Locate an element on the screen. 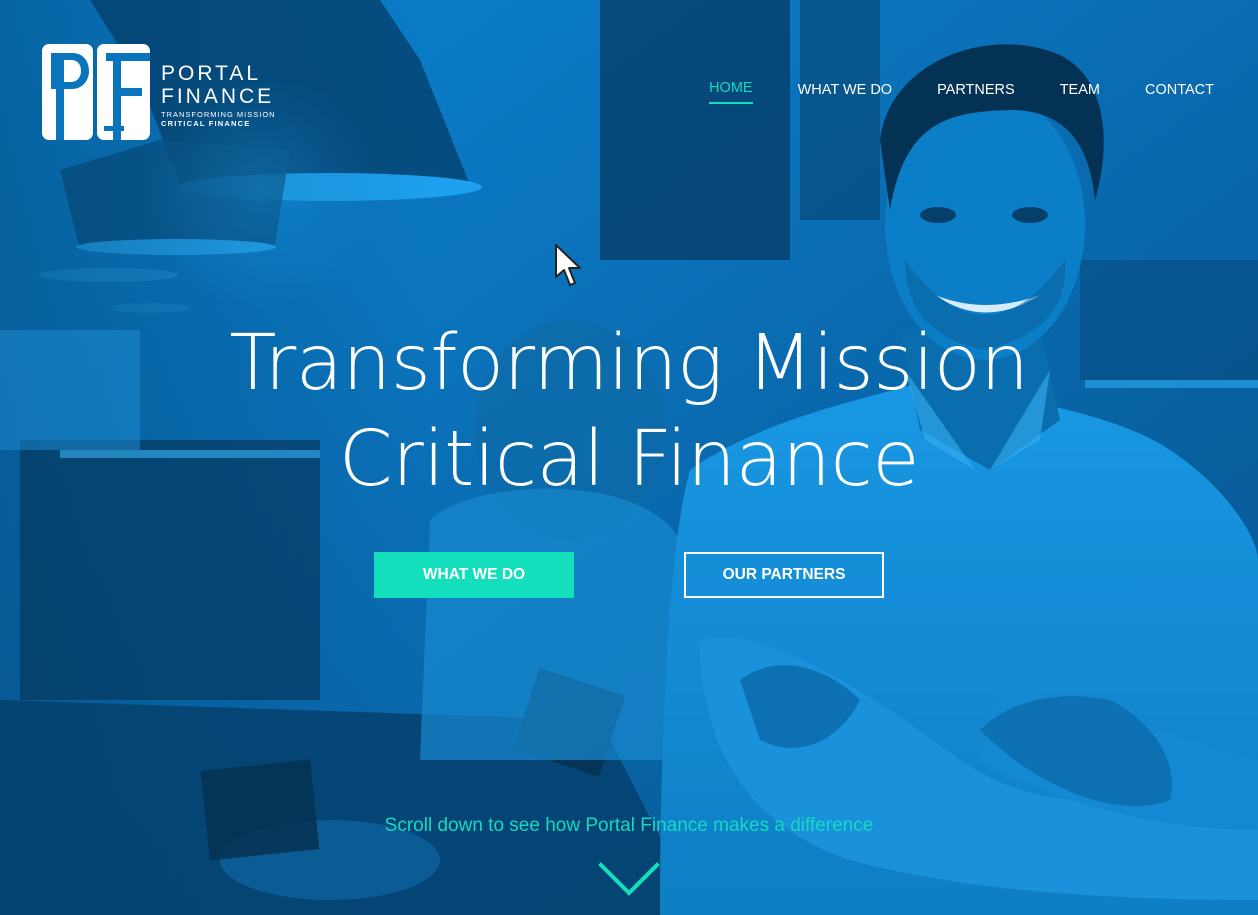 The width and height of the screenshot is (1258, 915). hero-headline-line2: Critical Finance is located at coordinates (629, 459).